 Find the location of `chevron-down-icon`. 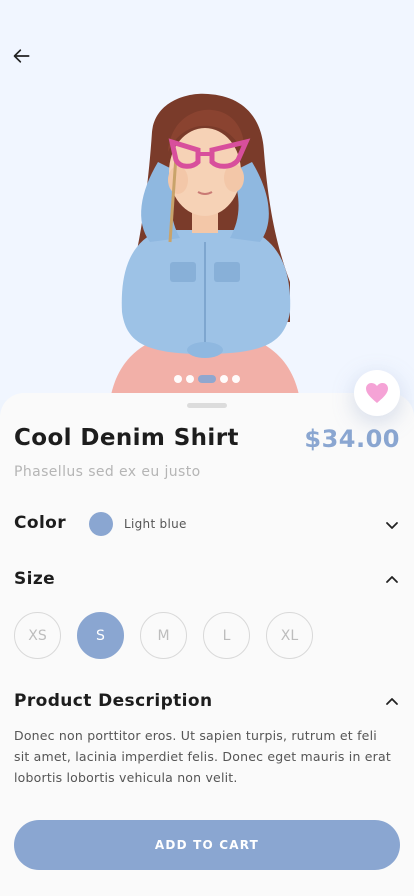

chevron-down-icon is located at coordinates (392, 525).